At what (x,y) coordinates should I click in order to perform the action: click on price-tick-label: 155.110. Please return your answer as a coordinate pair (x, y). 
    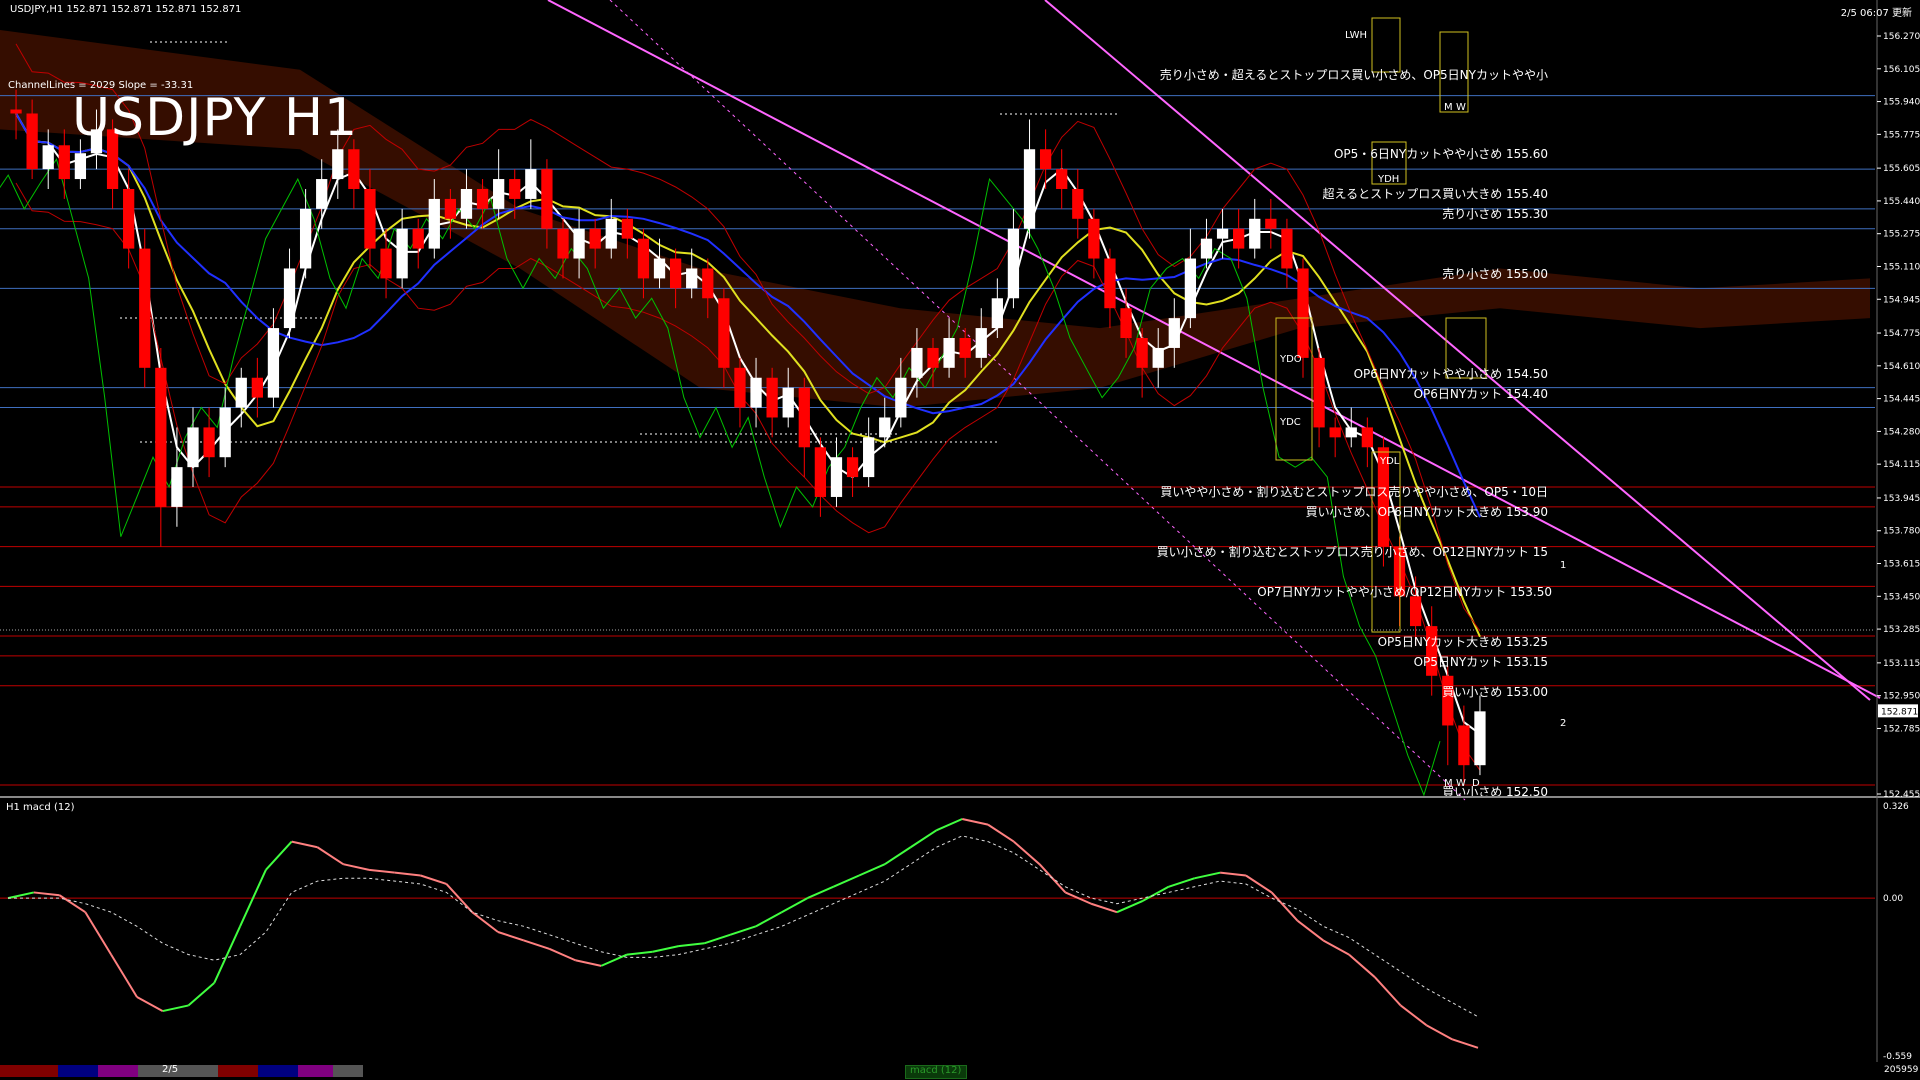
    Looking at the image, I should click on (1901, 267).